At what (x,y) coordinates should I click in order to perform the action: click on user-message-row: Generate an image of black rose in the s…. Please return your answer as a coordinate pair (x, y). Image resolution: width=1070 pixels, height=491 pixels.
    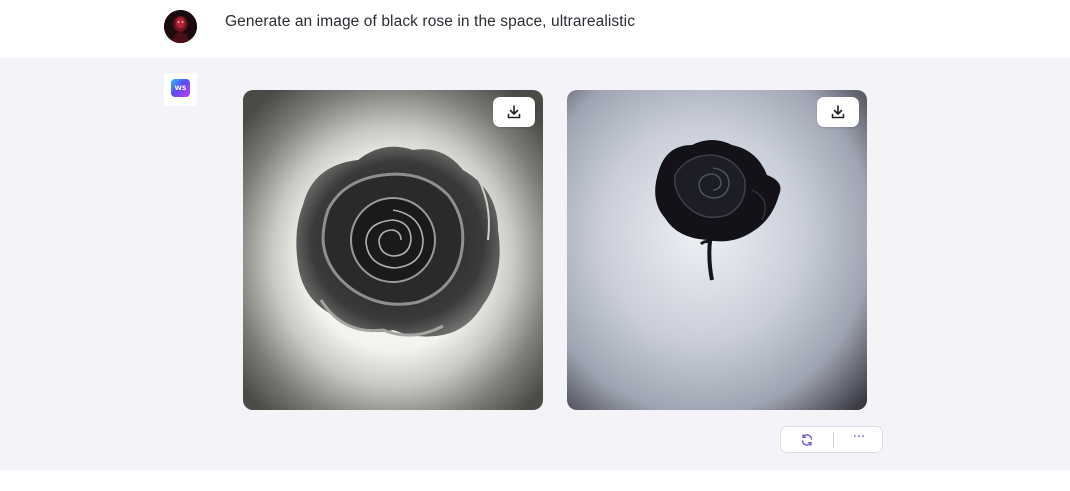
    Looking at the image, I should click on (535, 29).